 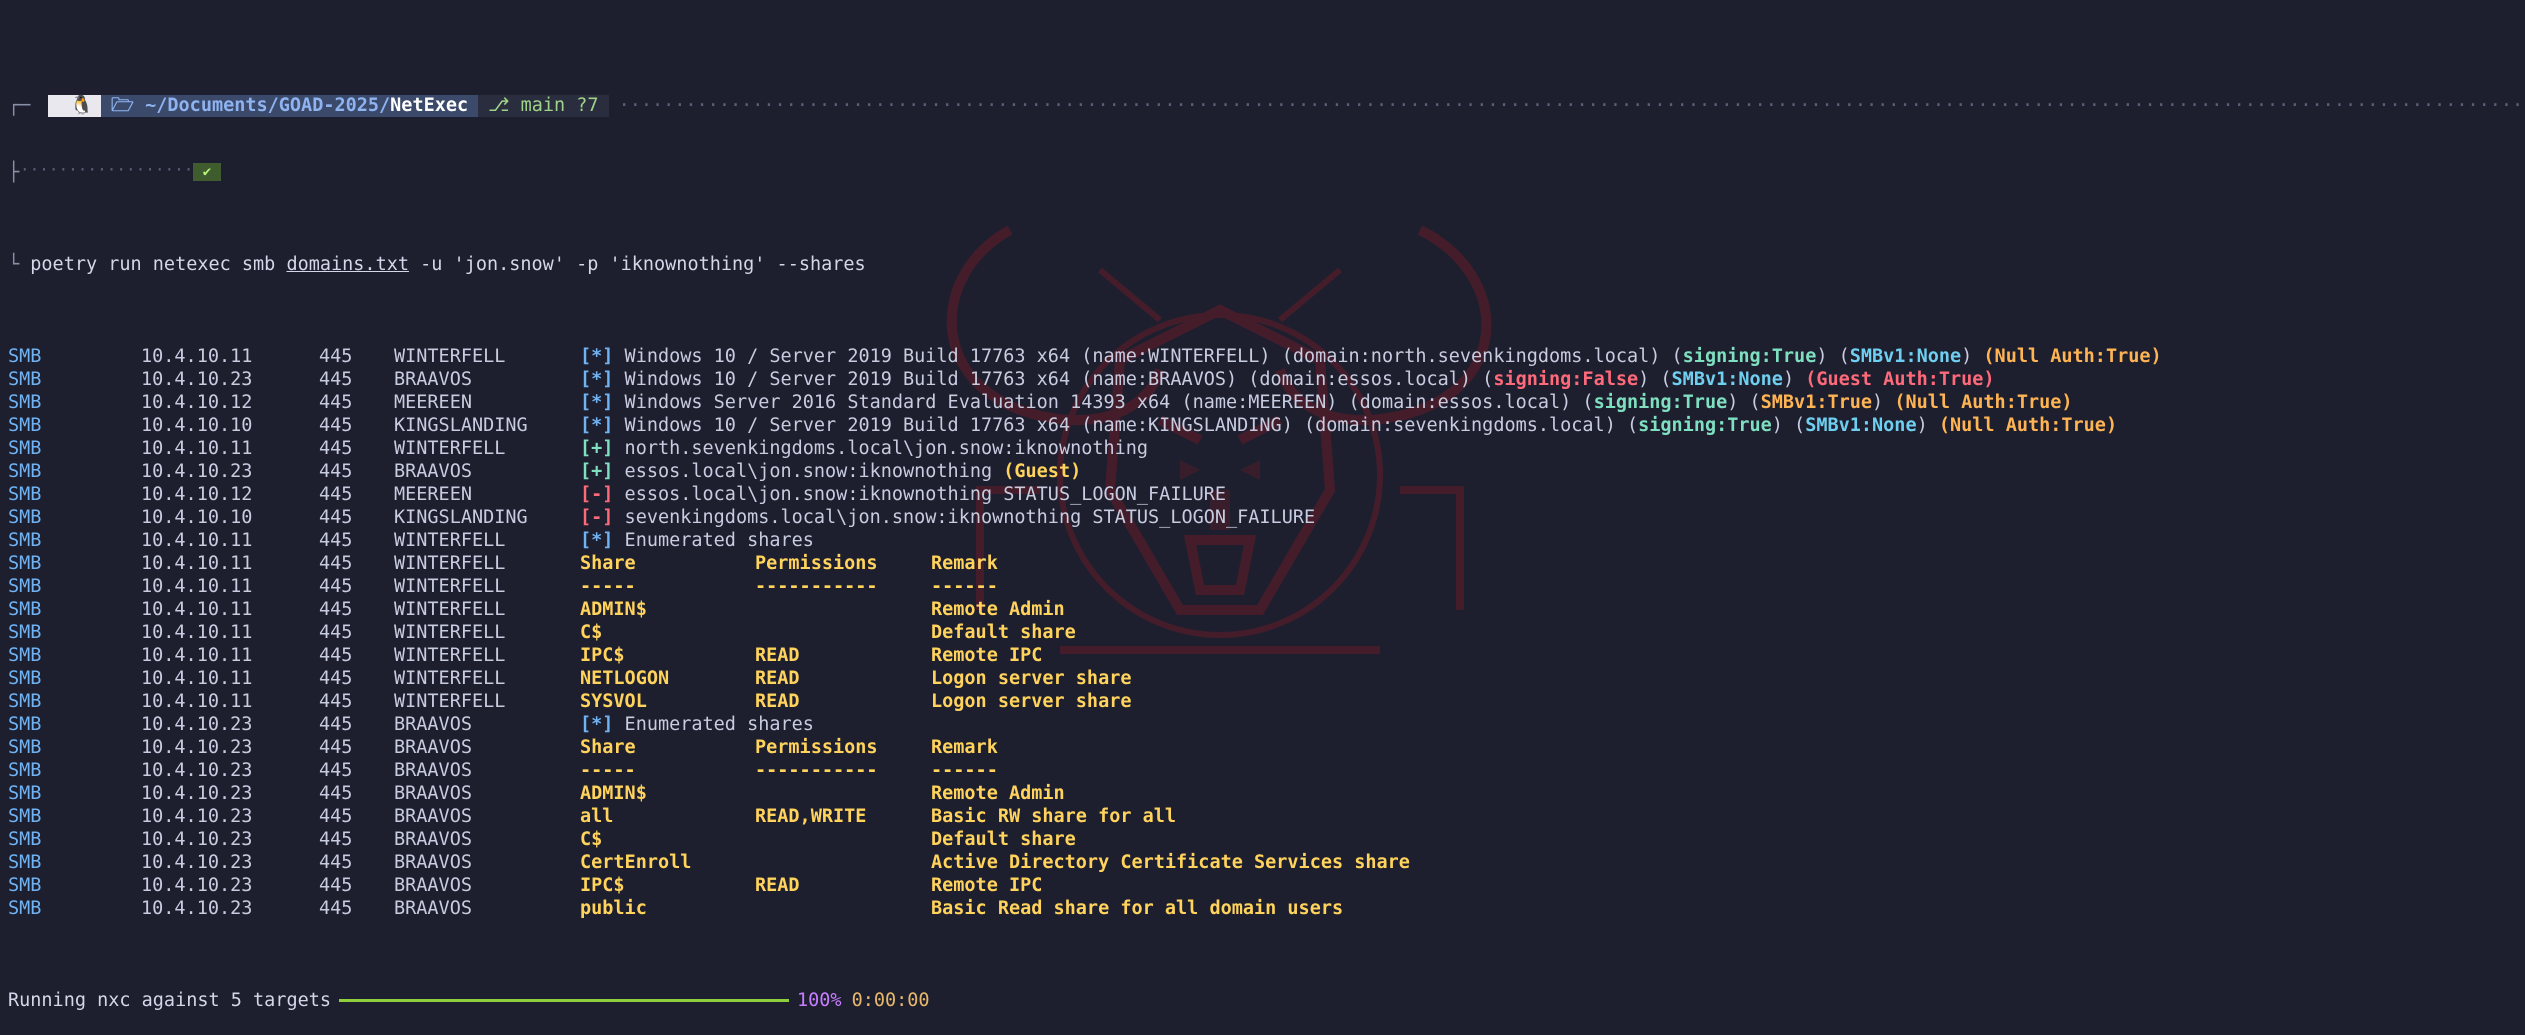 What do you see at coordinates (964, 586) in the screenshot?
I see `share-remark-cell: ------` at bounding box center [964, 586].